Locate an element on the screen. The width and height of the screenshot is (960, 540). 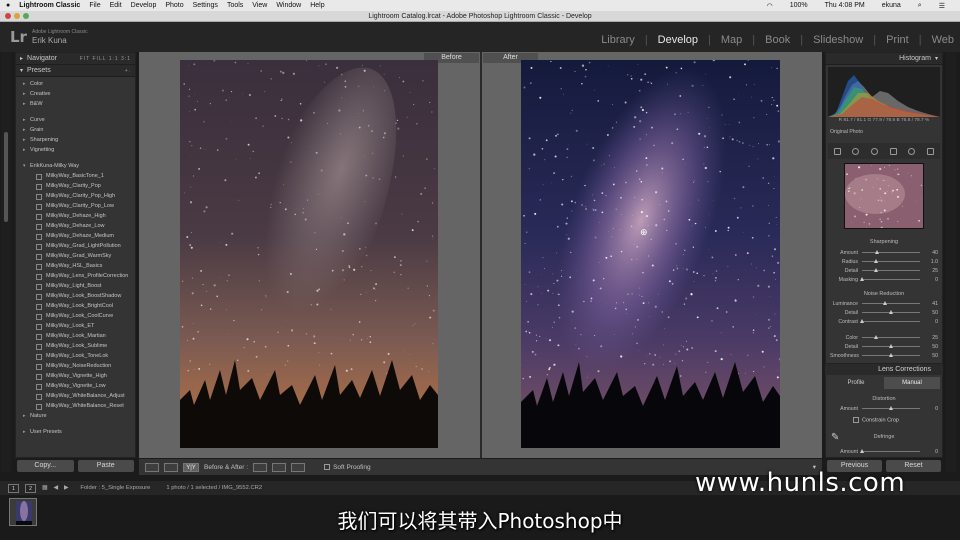
preset-folder-nature: Nature is located at coordinates (75, 416).